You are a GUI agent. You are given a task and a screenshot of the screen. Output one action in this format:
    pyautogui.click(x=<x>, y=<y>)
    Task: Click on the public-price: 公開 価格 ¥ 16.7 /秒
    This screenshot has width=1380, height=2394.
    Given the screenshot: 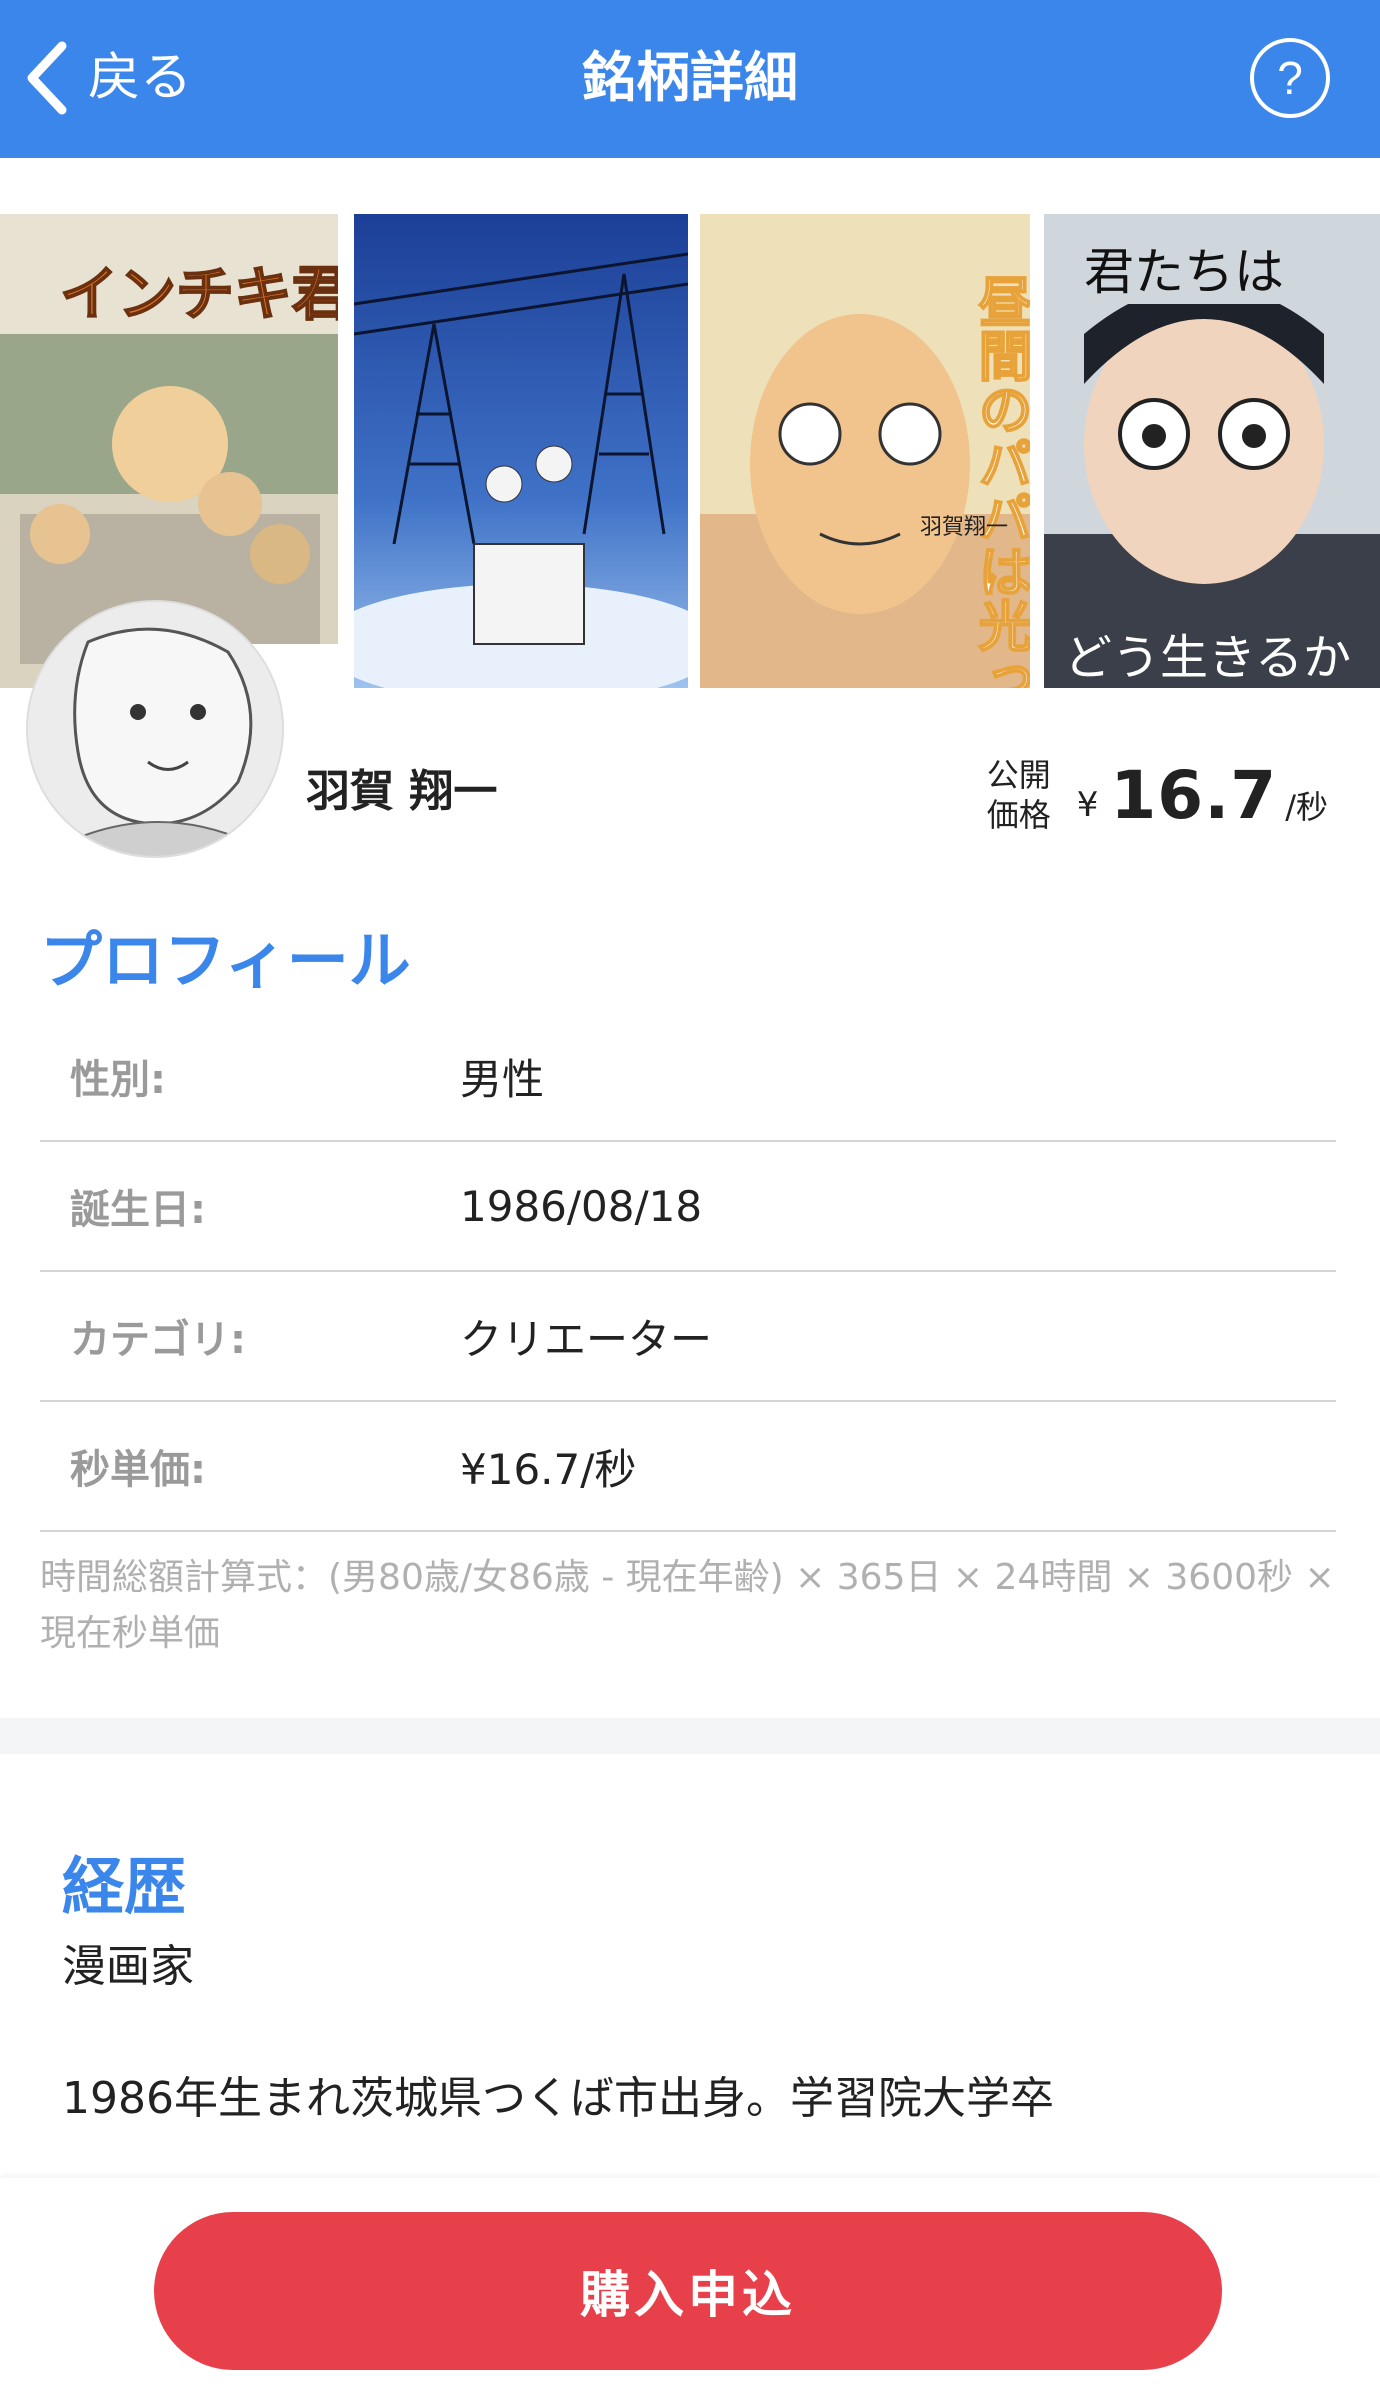 What is the action you would take?
    pyautogui.click(x=1157, y=795)
    